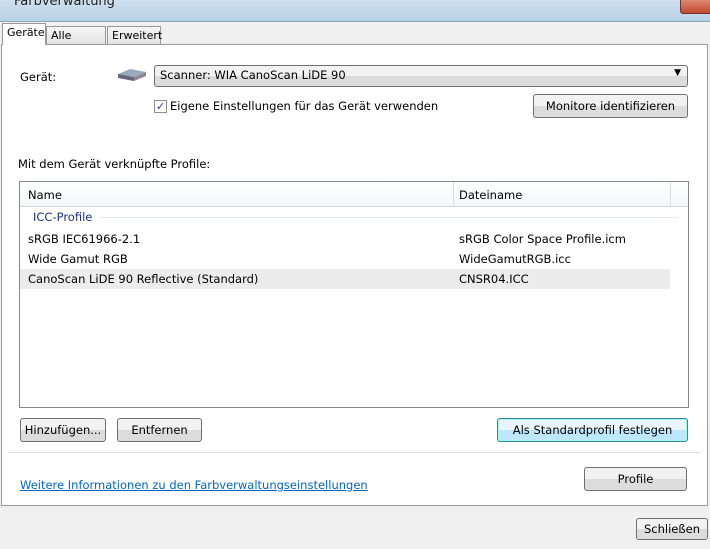 The image size is (710, 549). What do you see at coordinates (677, 73) in the screenshot?
I see `chevron-down-icon: ▼` at bounding box center [677, 73].